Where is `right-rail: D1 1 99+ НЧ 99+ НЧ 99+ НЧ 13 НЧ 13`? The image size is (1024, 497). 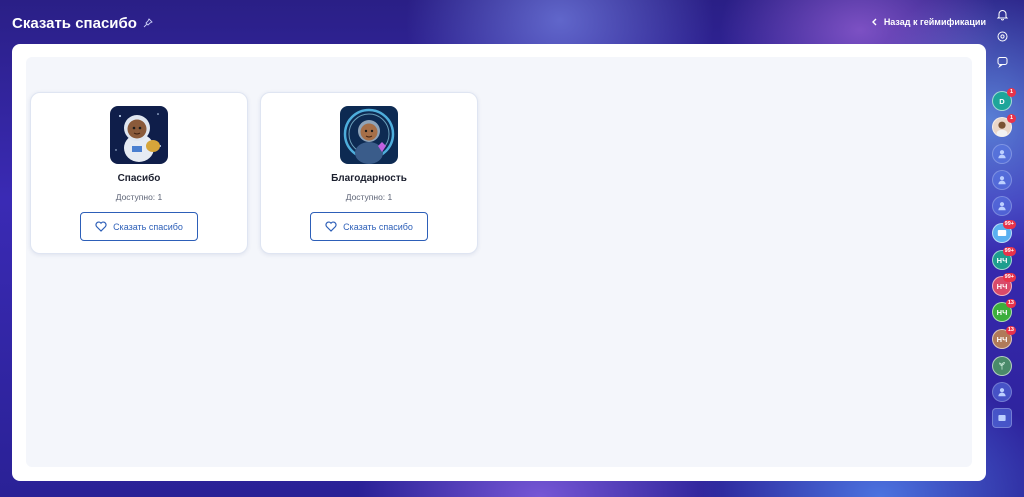
right-rail: D1 1 99+ НЧ 99+ НЧ 99+ НЧ 13 НЧ 13 is located at coordinates (1002, 248).